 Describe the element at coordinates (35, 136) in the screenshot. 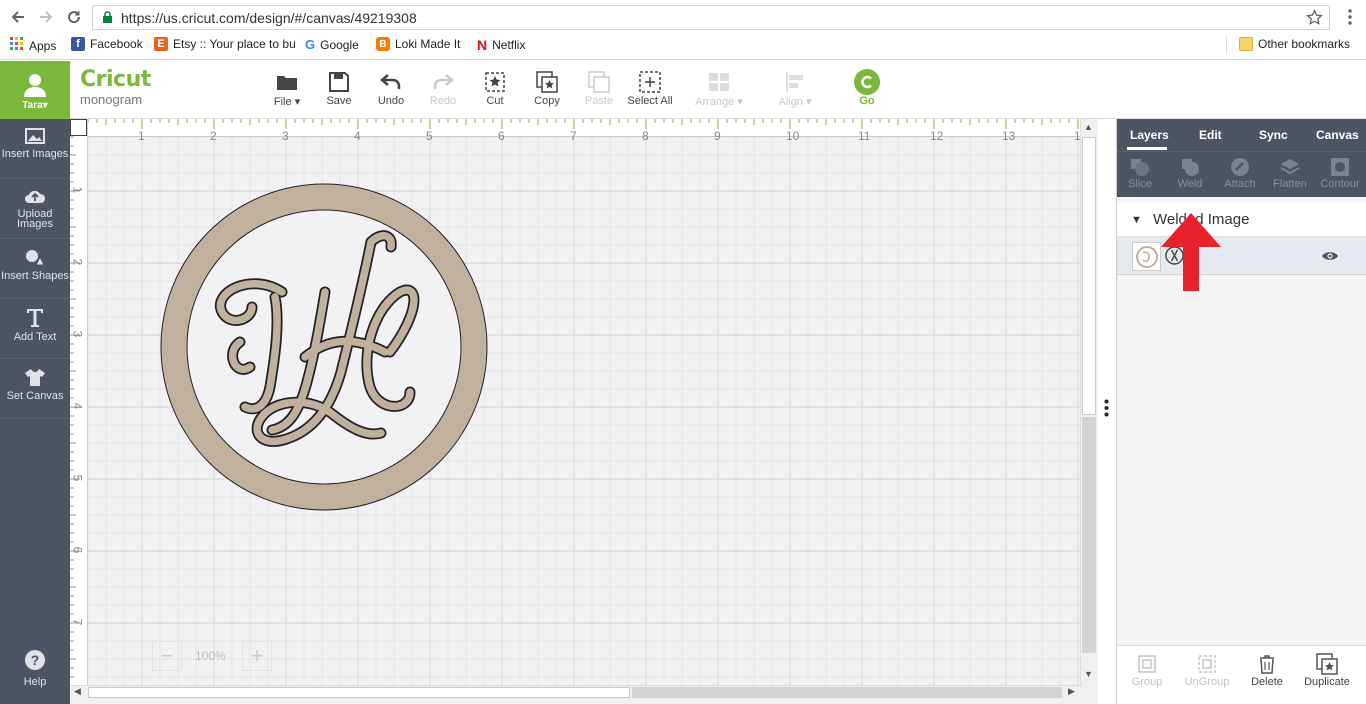

I see `image-icon` at that location.